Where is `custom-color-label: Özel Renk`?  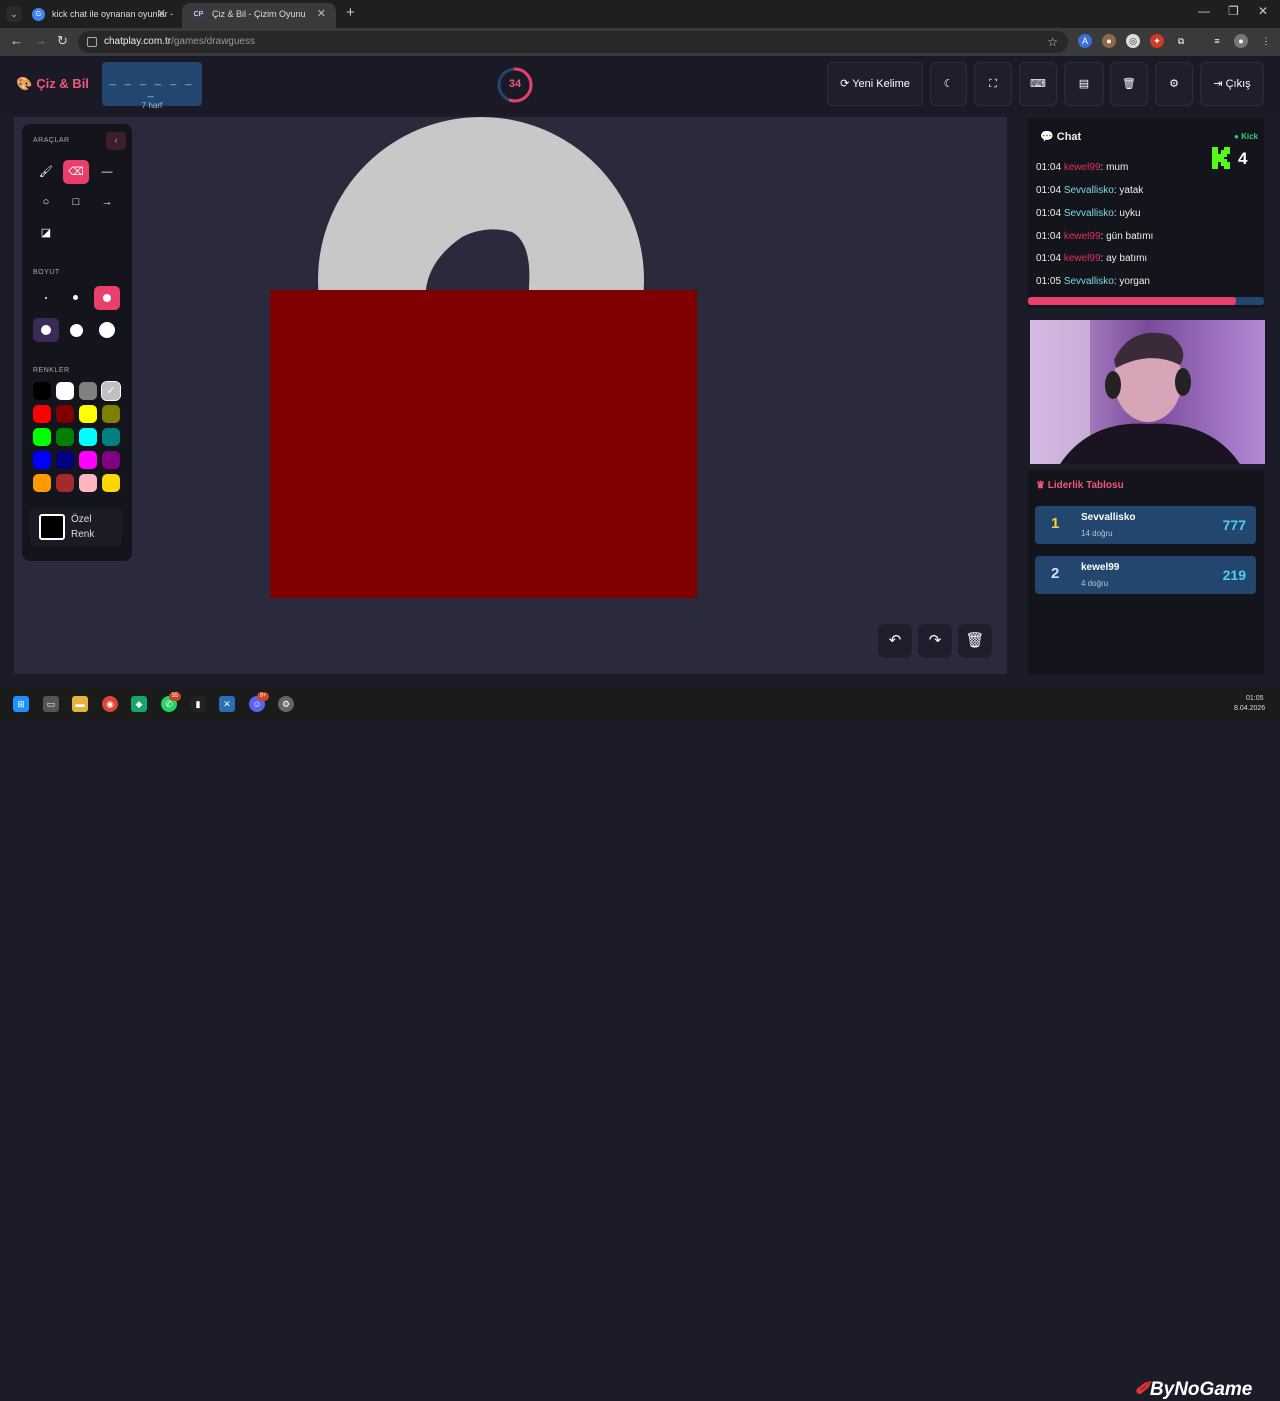
custom-color-label: Özel Renk is located at coordinates (83, 527).